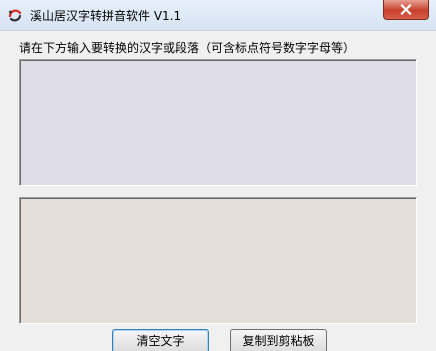 This screenshot has height=351, width=436. Describe the element at coordinates (278, 340) in the screenshot. I see `copy-to-clipboard-button: 复制到剪粘板` at that location.